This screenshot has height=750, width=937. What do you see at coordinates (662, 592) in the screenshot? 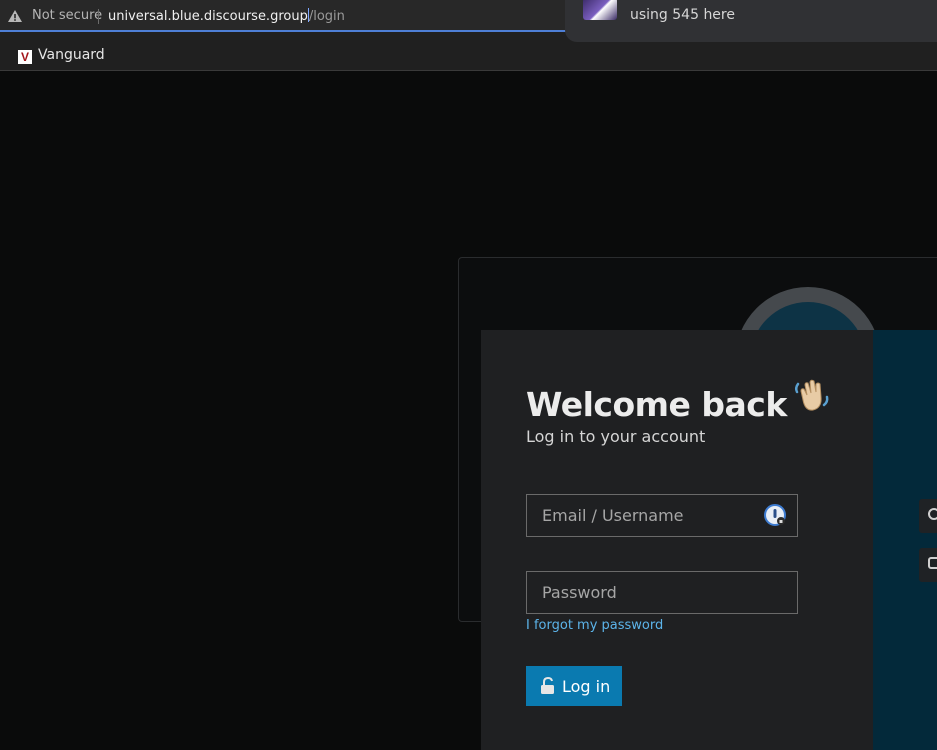
I see `password-input` at bounding box center [662, 592].